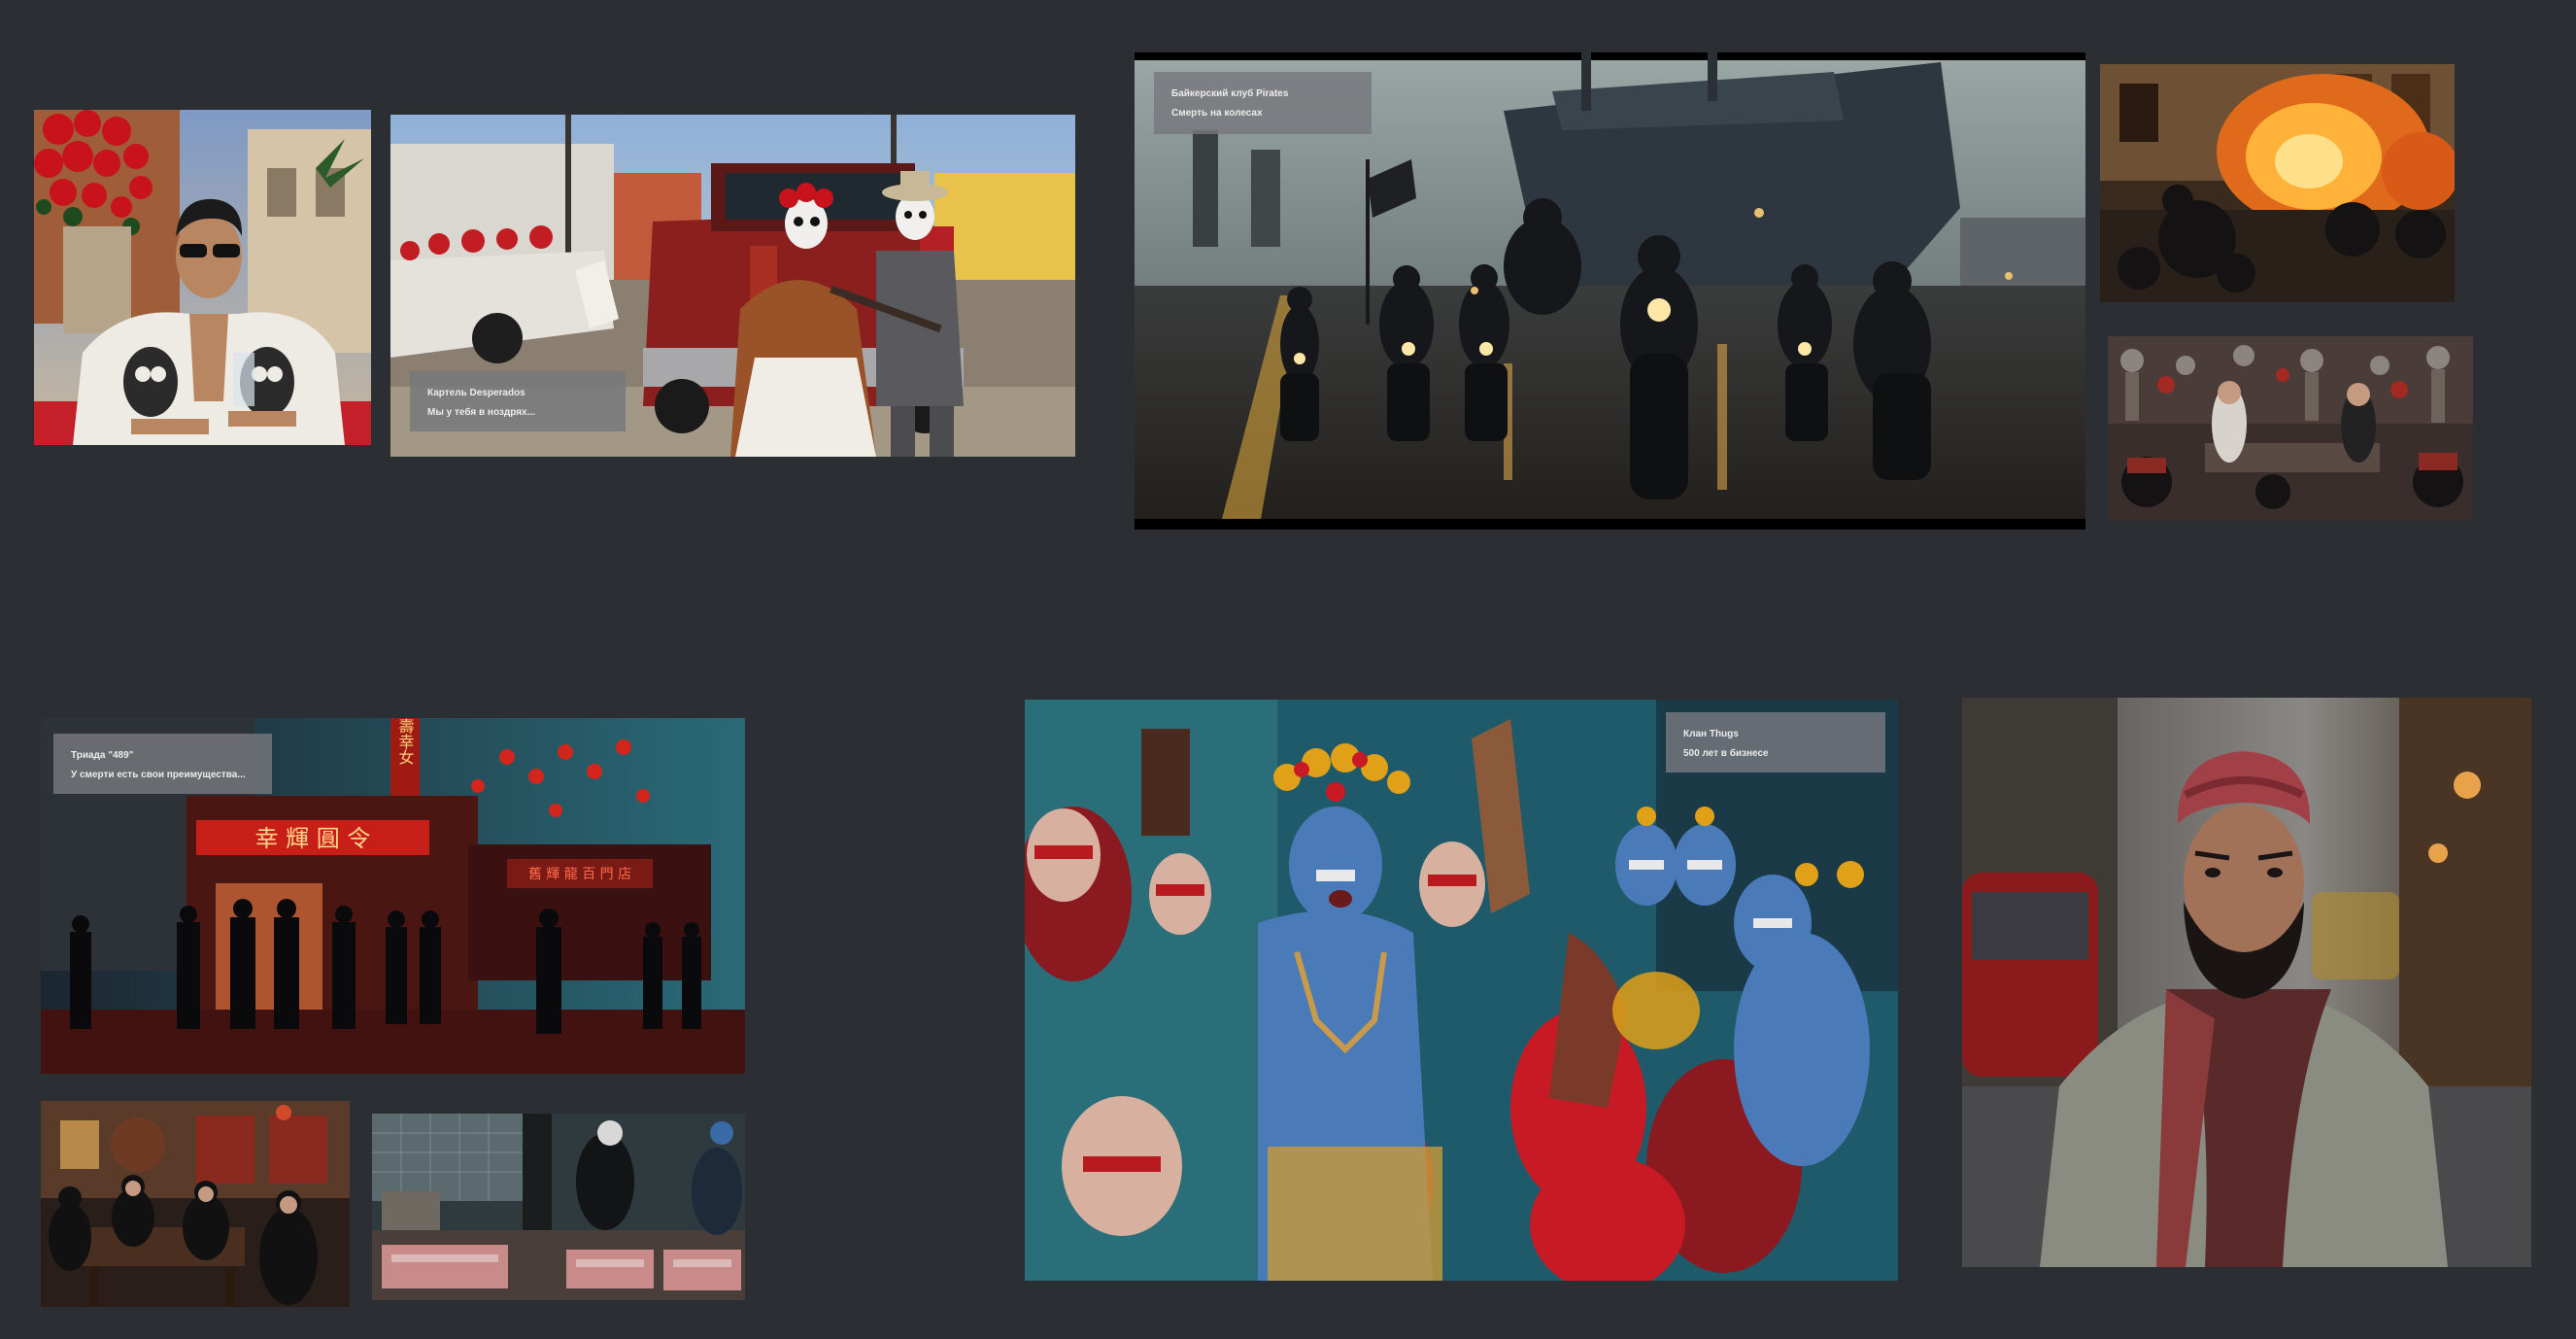 This screenshot has width=2576, height=1339. I want to click on photo-mahjong-room, so click(195, 1204).